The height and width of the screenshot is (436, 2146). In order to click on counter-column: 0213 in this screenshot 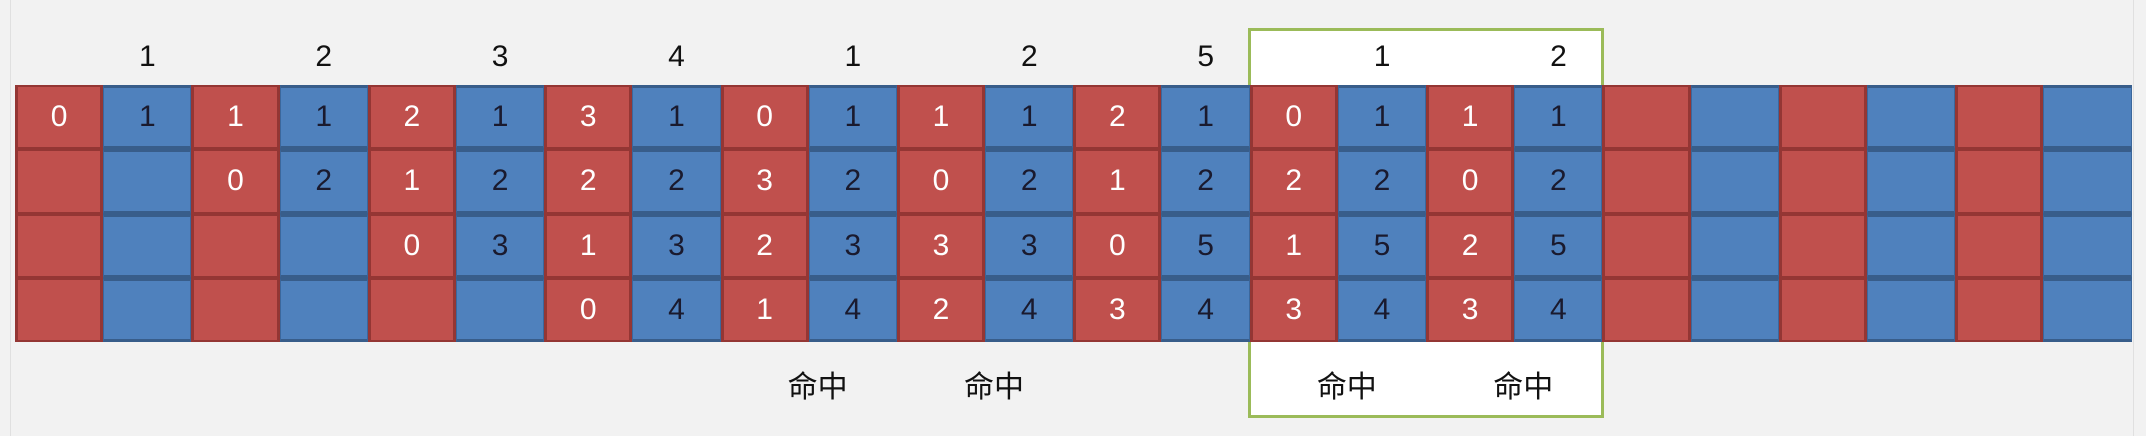, I will do `click(1293, 213)`.